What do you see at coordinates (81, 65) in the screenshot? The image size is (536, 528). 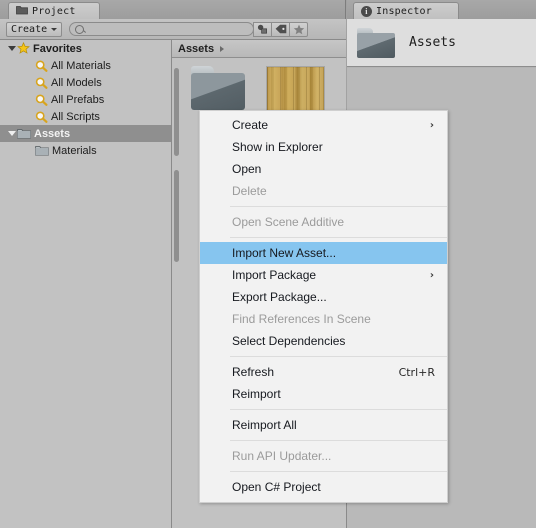 I see `tree-item-label: All Materials` at bounding box center [81, 65].